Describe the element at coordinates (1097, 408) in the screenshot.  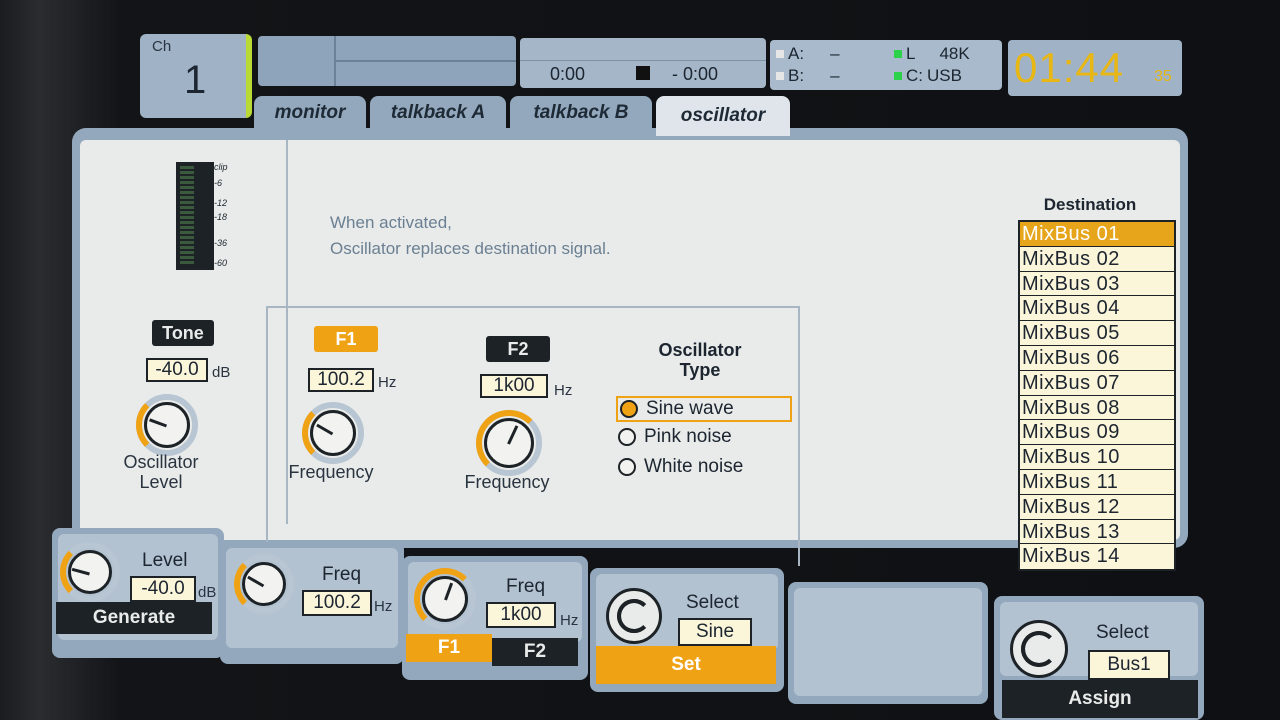
I see `destination-item: MixBus 08` at that location.